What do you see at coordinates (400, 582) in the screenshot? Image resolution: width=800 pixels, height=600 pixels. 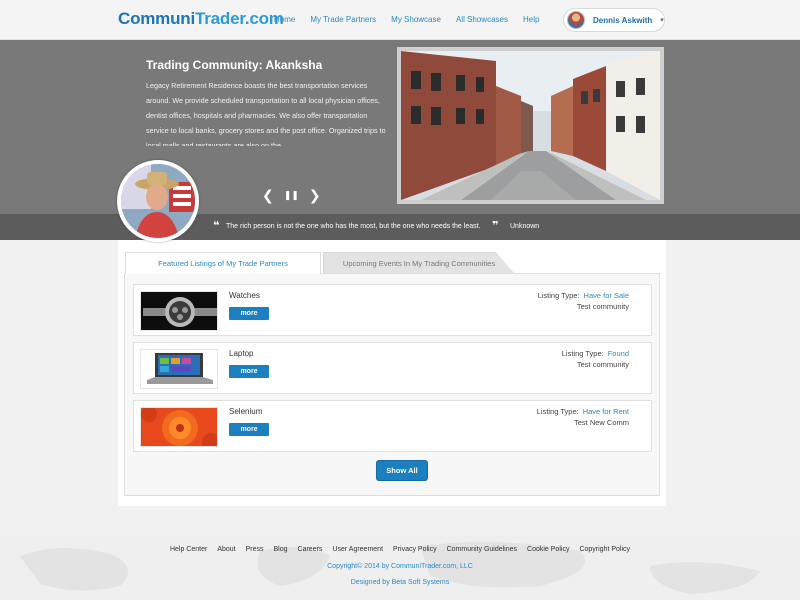 I see `designed-by-text: Designed by Beta Soft Systems` at bounding box center [400, 582].